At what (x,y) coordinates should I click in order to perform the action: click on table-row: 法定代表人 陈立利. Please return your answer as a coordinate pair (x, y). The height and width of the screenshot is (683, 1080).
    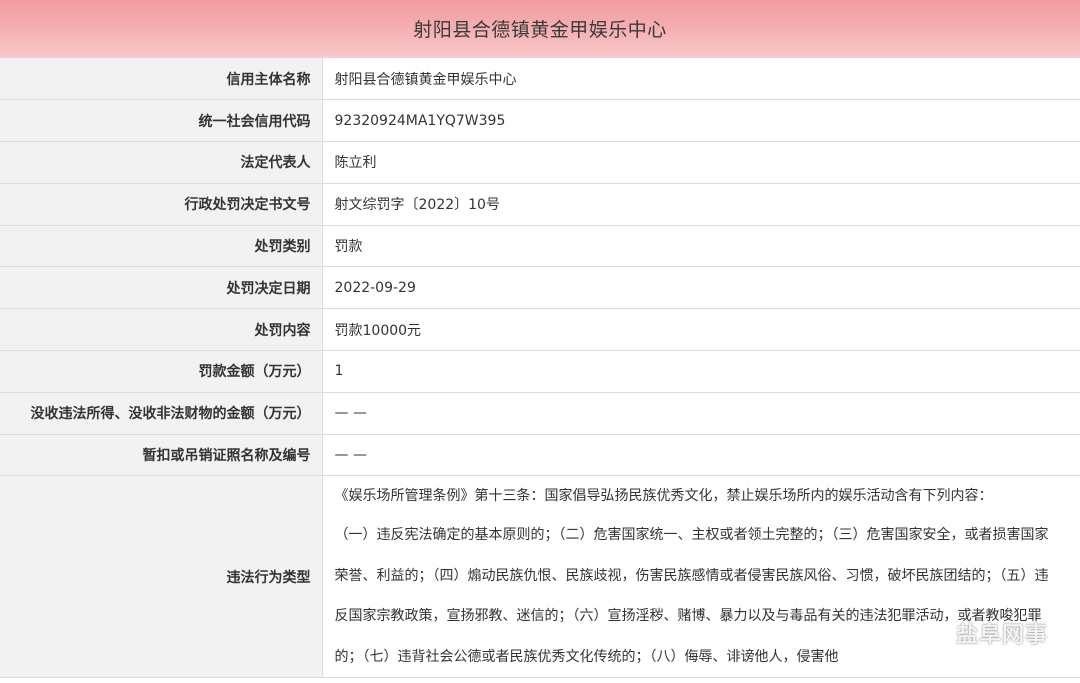
    Looking at the image, I should click on (540, 162).